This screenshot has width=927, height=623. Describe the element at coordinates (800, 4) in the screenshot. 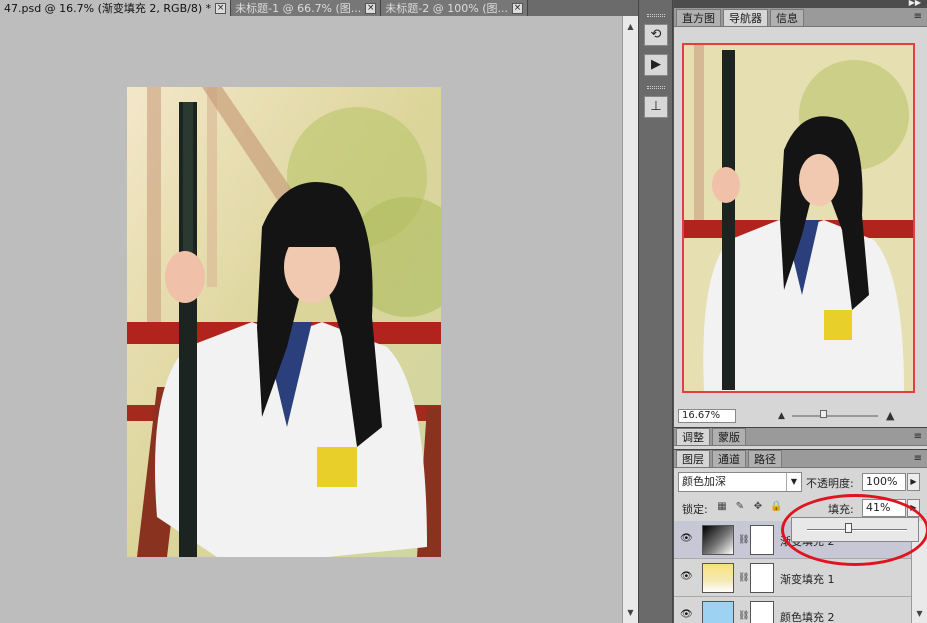

I see `panel-dock-header: ▶▶` at that location.